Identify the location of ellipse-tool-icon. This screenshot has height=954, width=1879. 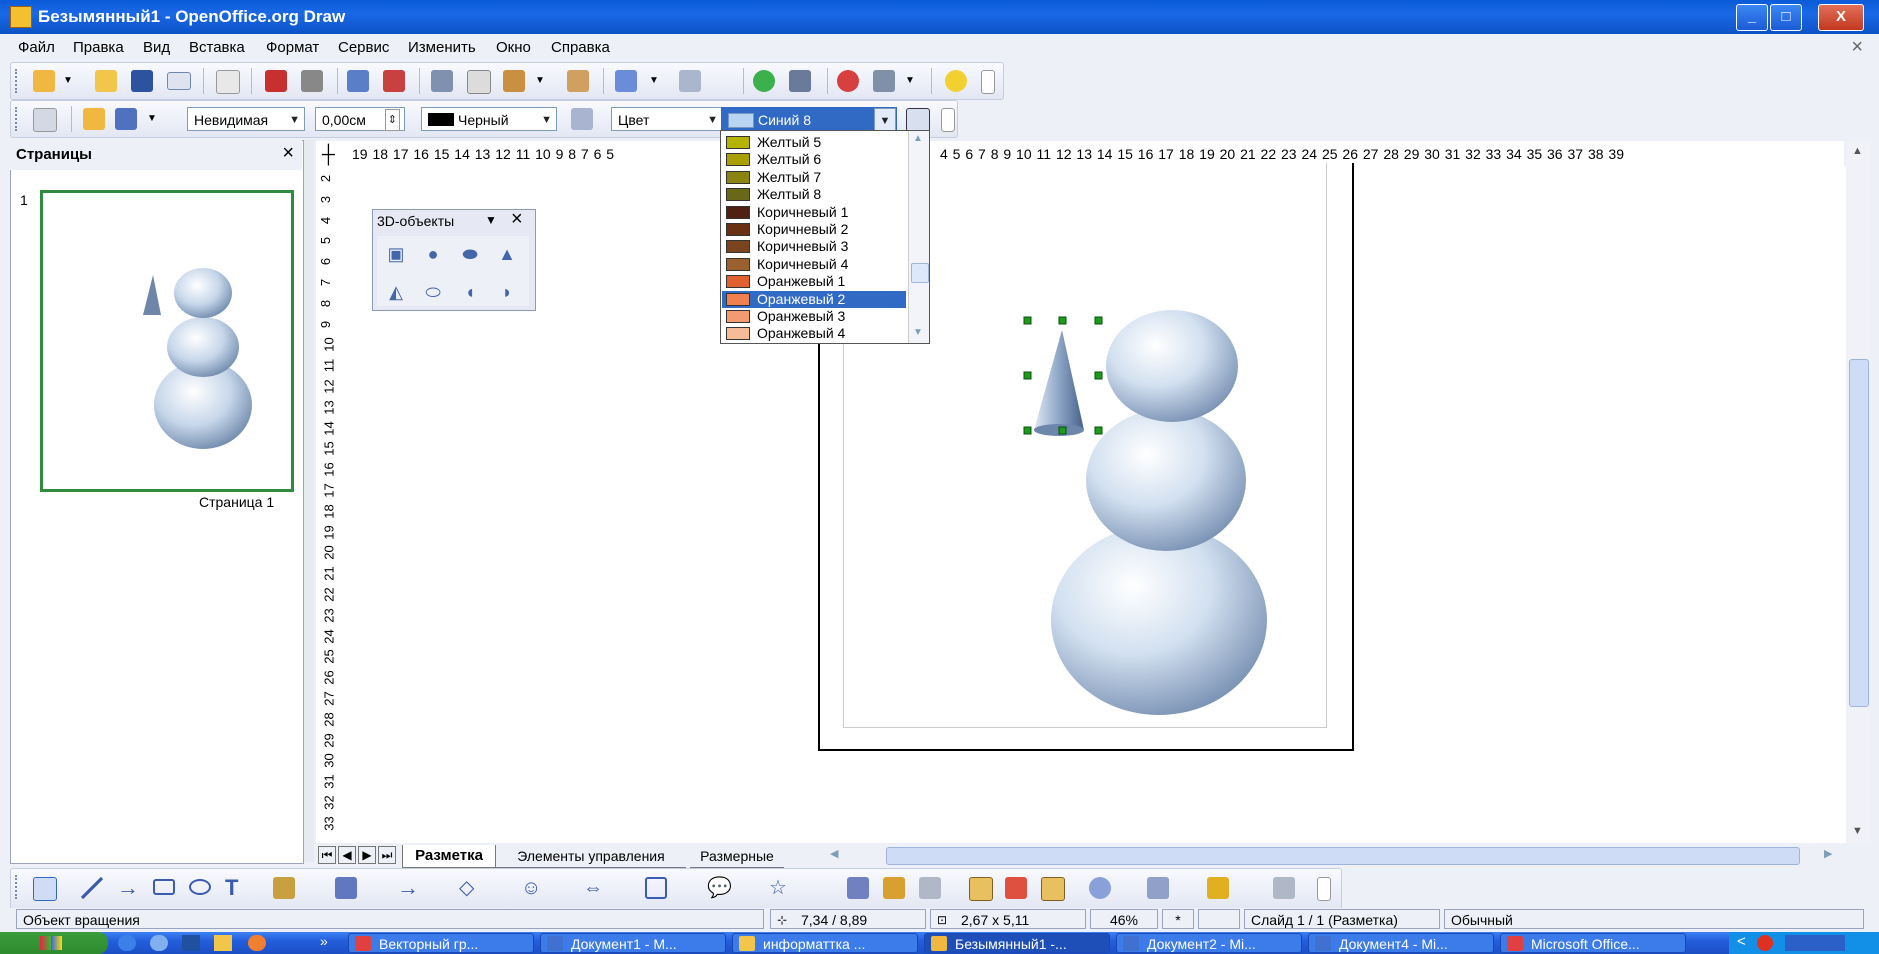
(200, 887).